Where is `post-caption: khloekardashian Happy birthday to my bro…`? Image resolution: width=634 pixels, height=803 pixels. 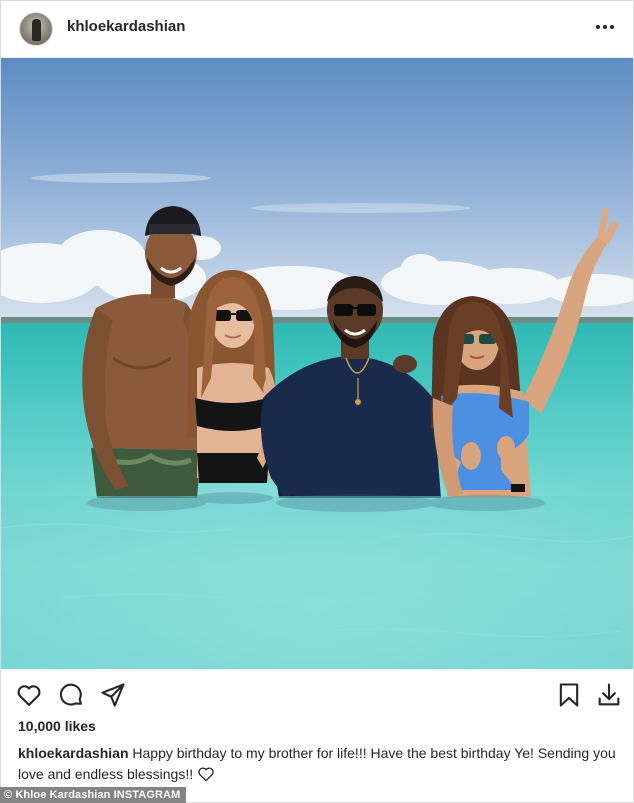 post-caption: khloekardashian Happy birthday to my bro… is located at coordinates (318, 764).